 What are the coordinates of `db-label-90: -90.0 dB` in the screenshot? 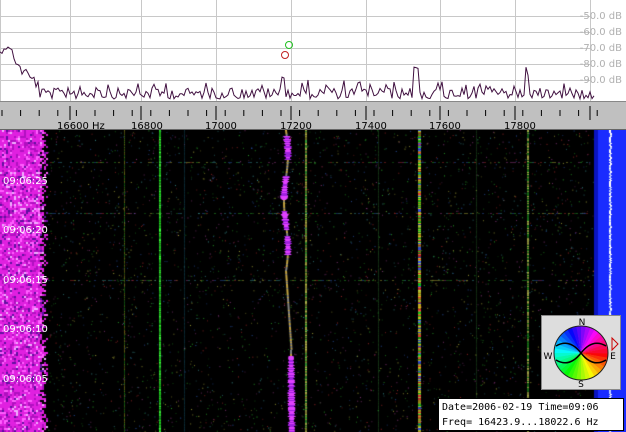 It's located at (600, 80).